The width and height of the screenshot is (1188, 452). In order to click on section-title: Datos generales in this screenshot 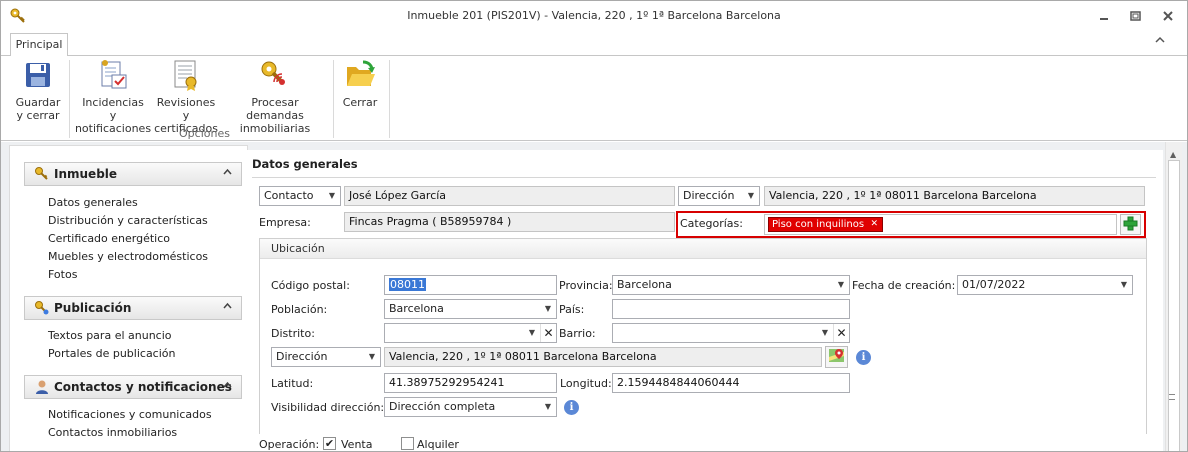, I will do `click(305, 164)`.